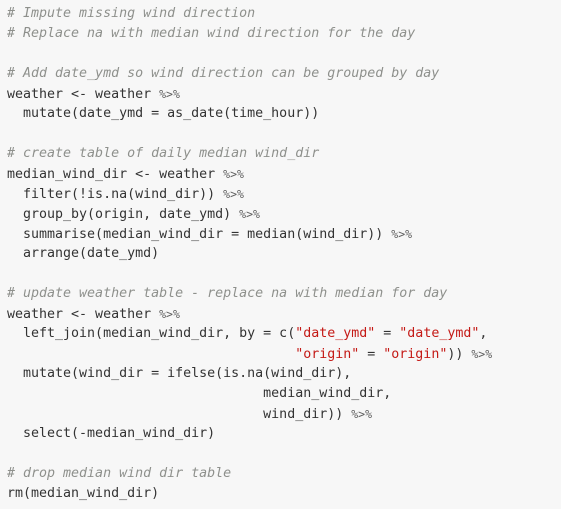 The image size is (561, 509). I want to click on code-line: # Impute missing wind direction, so click(284, 14).